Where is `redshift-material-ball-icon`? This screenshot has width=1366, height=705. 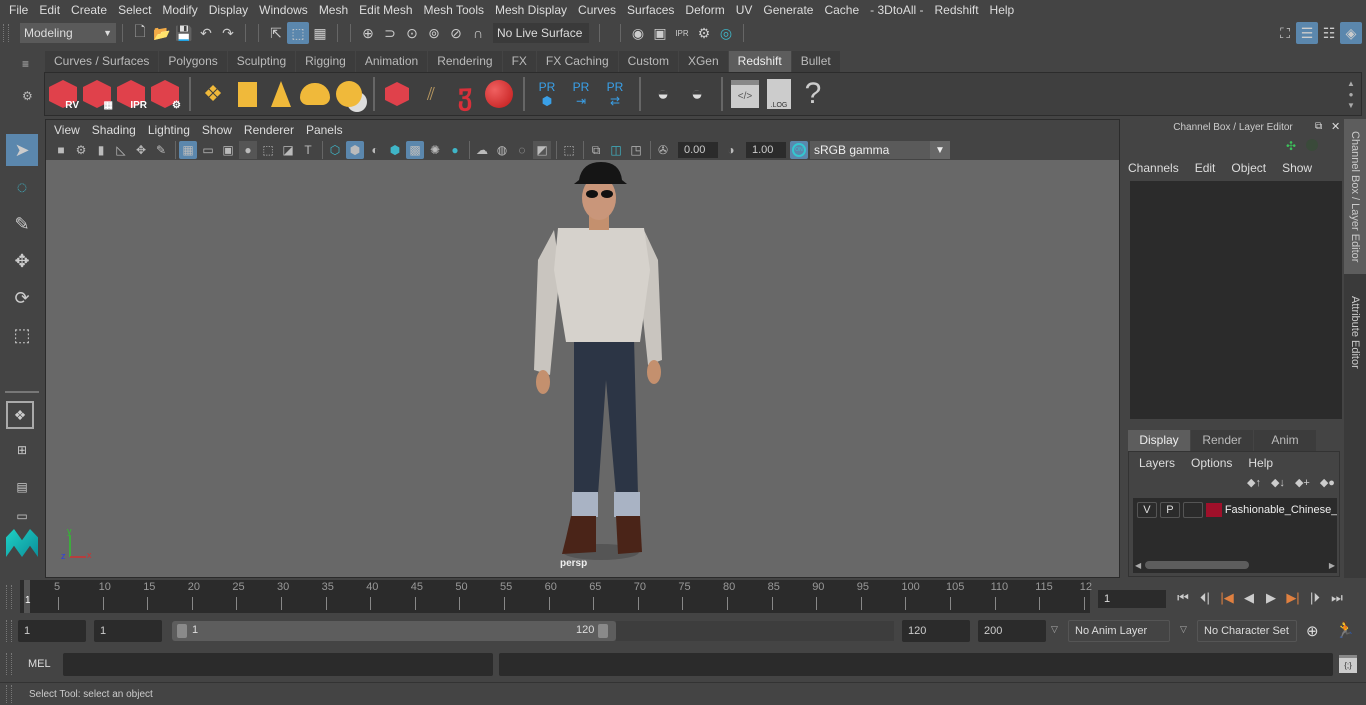 redshift-material-ball-icon is located at coordinates (499, 94).